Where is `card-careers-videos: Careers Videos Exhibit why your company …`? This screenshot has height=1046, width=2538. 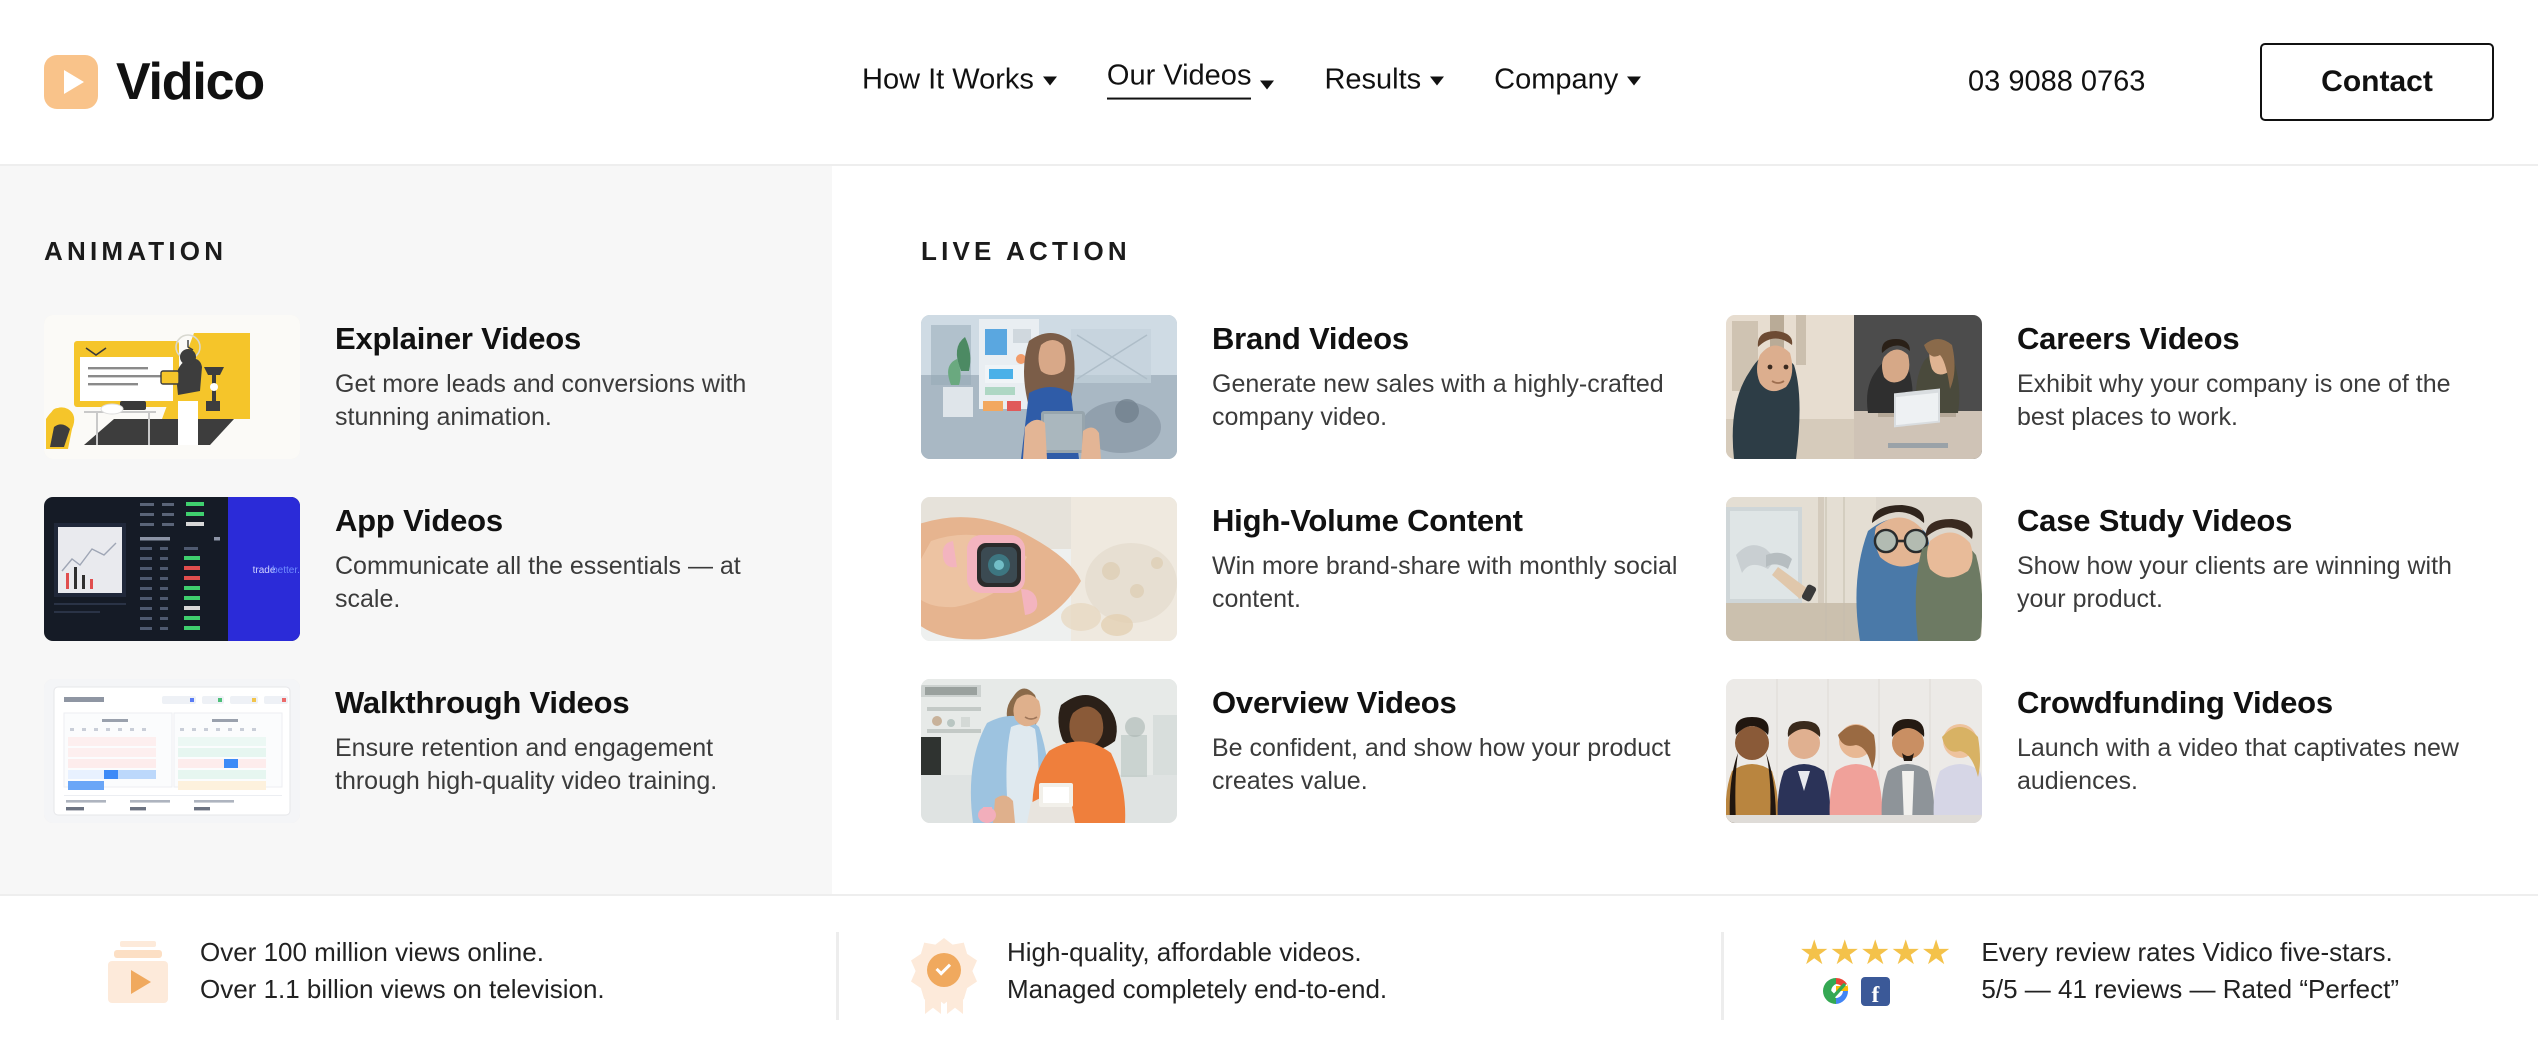 card-careers-videos: Careers Videos Exhibit why your company … is located at coordinates (2128, 387).